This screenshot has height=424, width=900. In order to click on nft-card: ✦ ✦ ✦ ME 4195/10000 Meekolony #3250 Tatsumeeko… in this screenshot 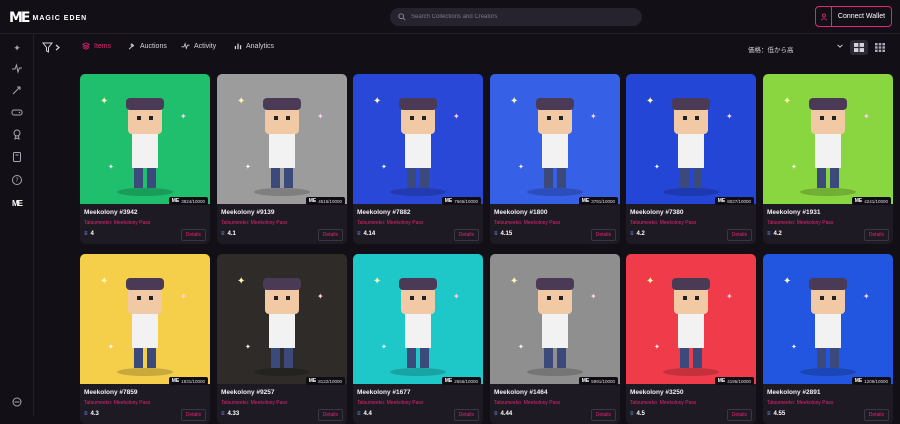, I will do `click(691, 339)`.